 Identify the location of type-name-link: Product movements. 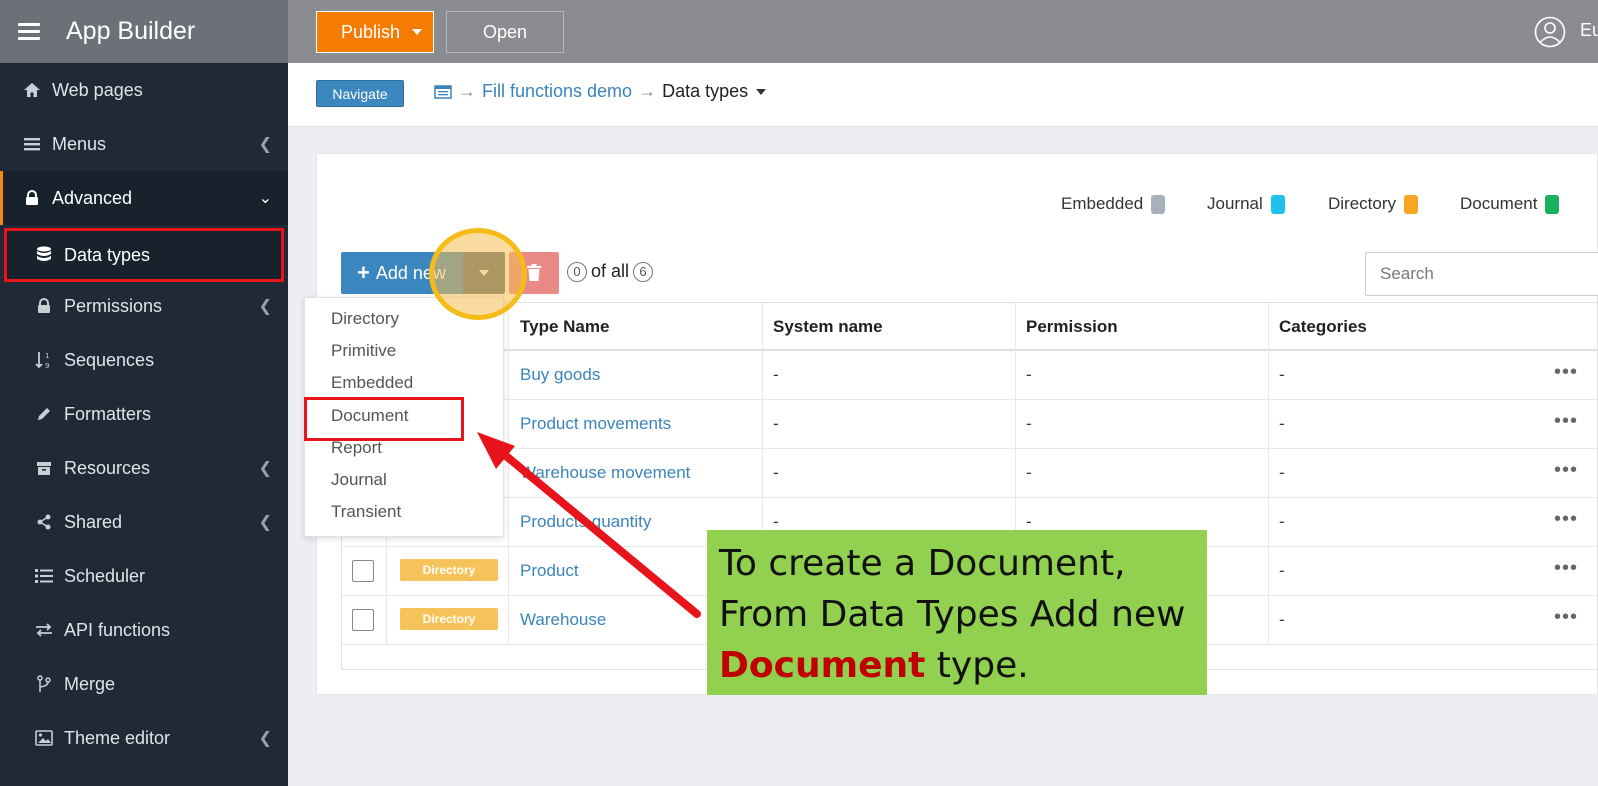
(595, 424).